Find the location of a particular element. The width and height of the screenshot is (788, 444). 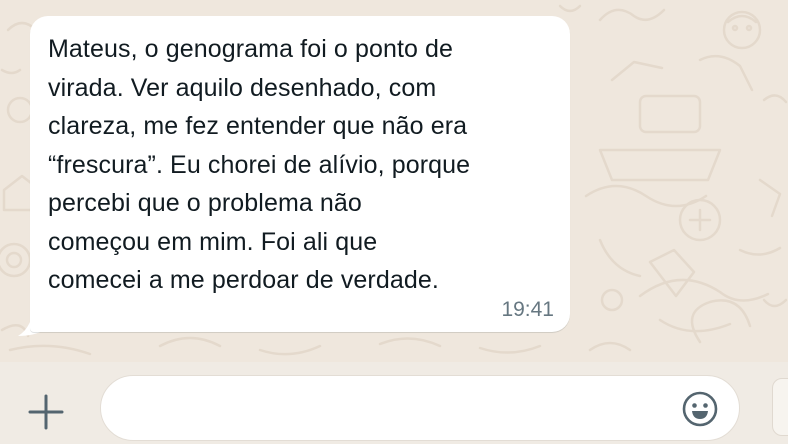

emoji-button is located at coordinates (700, 409).